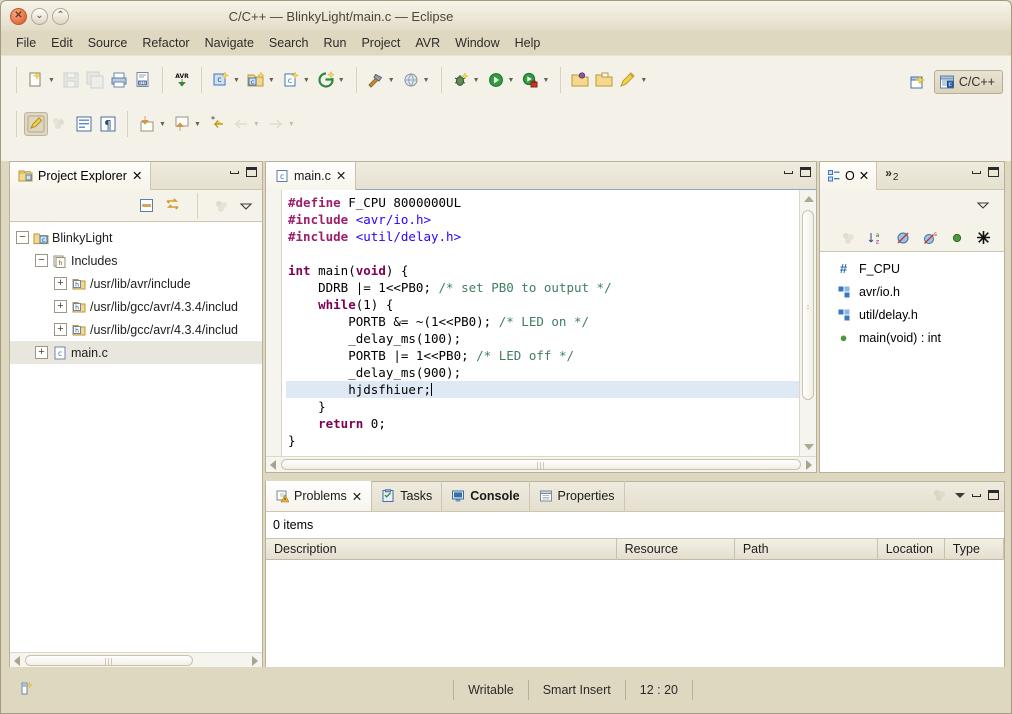 The height and width of the screenshot is (714, 1012). What do you see at coordinates (580, 80) in the screenshot?
I see `open-resource-button` at bounding box center [580, 80].